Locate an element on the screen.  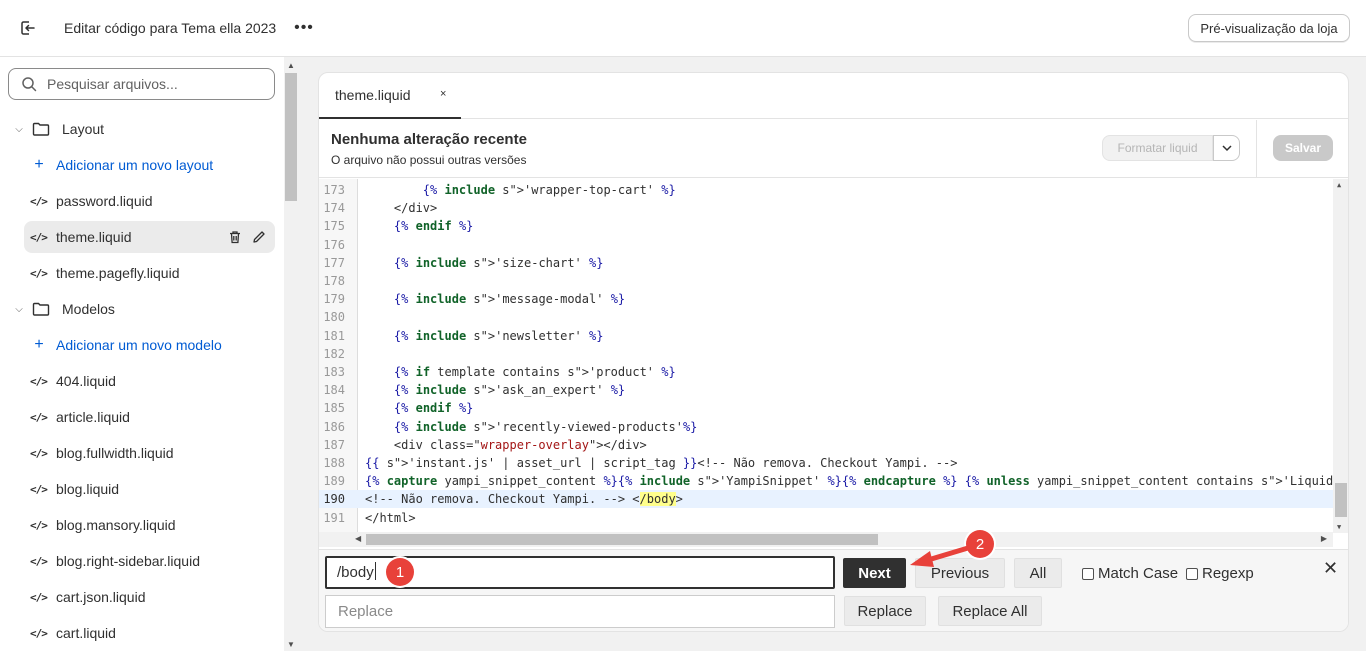
file-item: </> password.liquid is located at coordinates (149, 201).